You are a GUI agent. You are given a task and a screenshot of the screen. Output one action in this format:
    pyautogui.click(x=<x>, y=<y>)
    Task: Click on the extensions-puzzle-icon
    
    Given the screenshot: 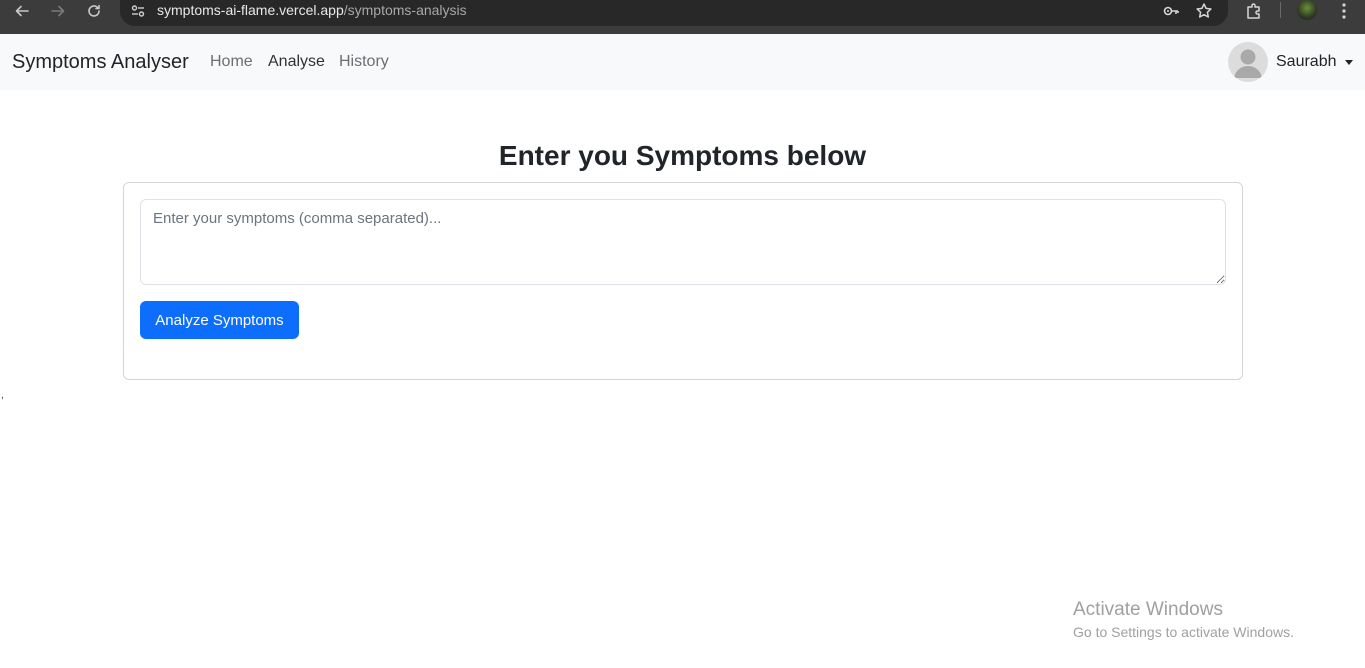 What is the action you would take?
    pyautogui.click(x=1254, y=11)
    